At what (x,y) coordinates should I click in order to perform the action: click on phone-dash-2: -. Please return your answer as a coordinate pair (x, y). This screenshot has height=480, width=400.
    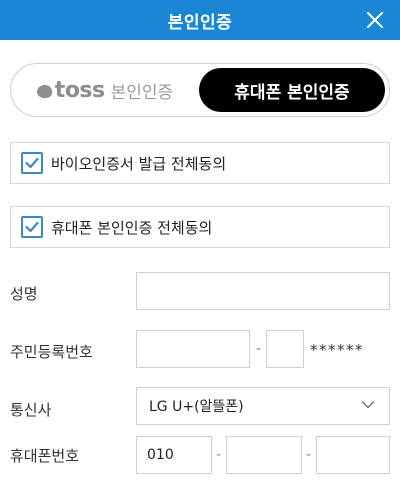
    Looking at the image, I should click on (309, 455).